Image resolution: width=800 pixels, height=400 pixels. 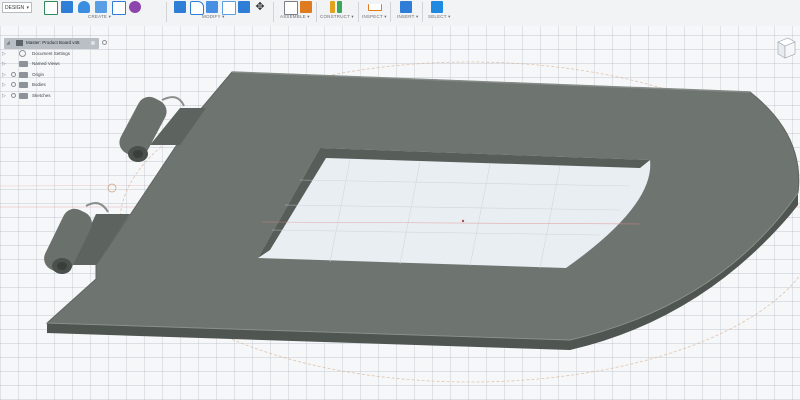 I want to click on modify-menu: MODIFY ▾, so click(x=213, y=17).